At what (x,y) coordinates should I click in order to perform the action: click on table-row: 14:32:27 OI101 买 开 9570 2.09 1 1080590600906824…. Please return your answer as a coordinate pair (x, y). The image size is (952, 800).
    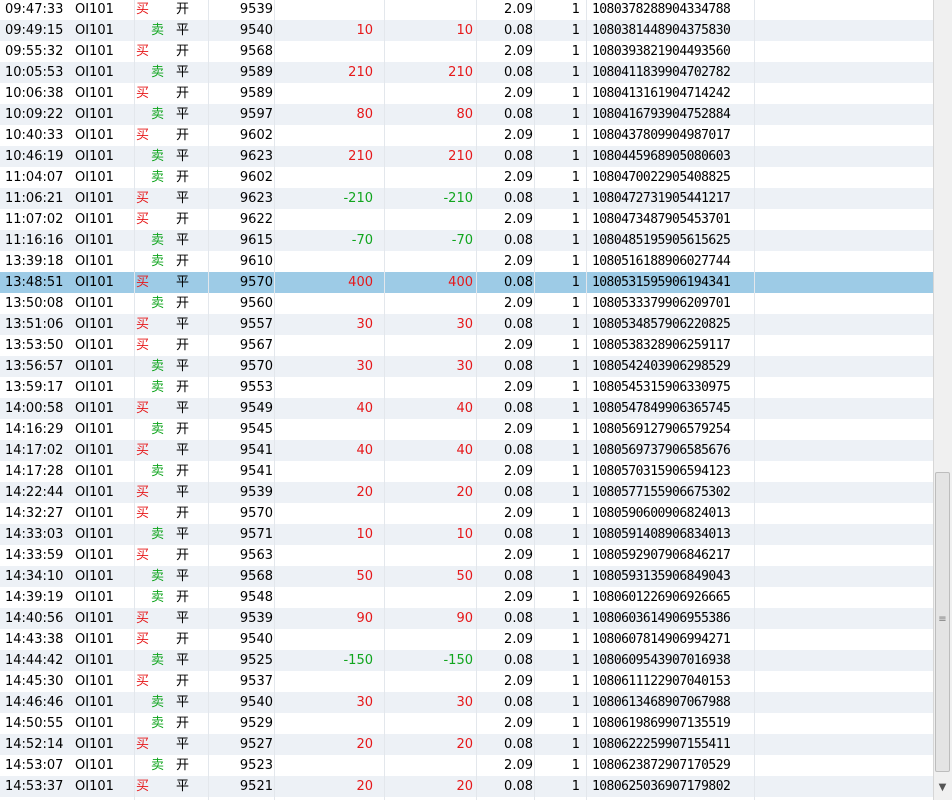
    Looking at the image, I should click on (466, 513).